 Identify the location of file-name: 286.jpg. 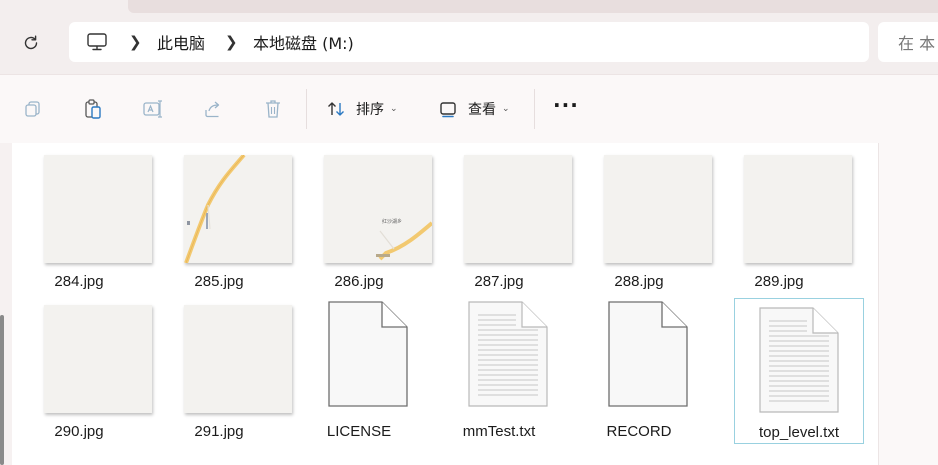
(359, 281).